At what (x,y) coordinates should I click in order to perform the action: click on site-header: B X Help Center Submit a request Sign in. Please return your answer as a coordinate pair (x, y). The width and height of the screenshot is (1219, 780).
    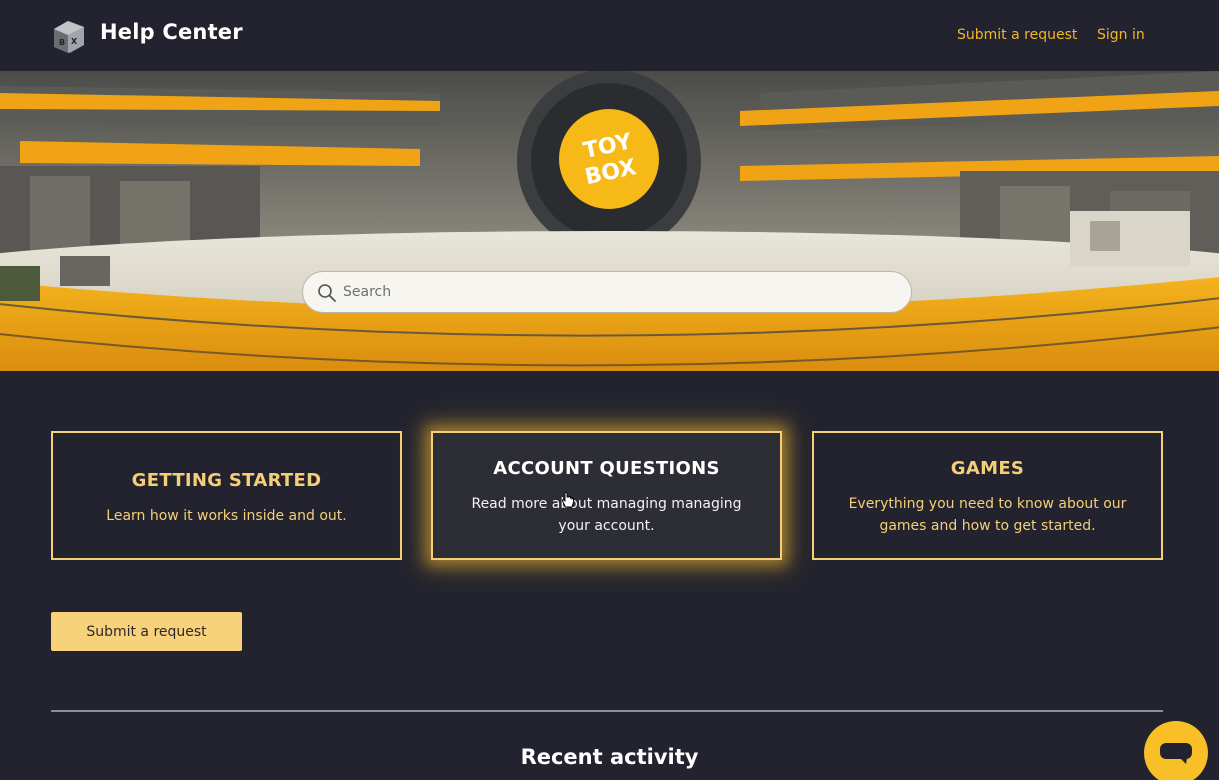
    Looking at the image, I should click on (609, 35).